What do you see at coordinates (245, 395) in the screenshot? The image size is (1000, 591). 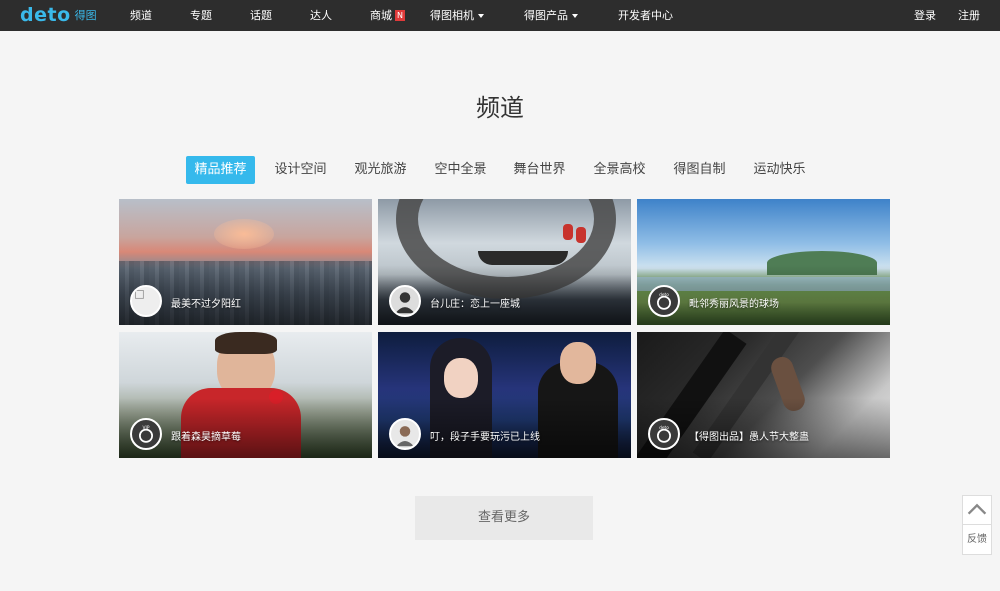 I see `channel-card: VIP 跟着森昊摘草莓` at bounding box center [245, 395].